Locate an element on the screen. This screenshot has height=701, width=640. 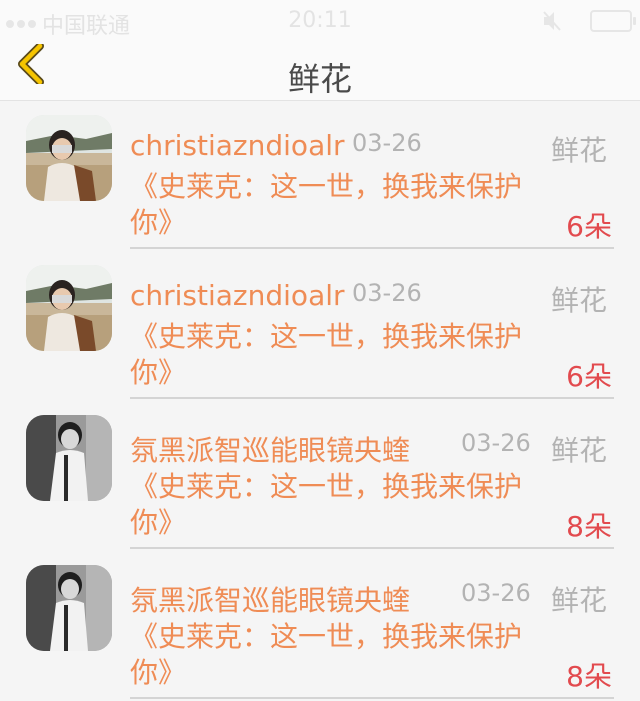
mute-icon is located at coordinates (552, 21).